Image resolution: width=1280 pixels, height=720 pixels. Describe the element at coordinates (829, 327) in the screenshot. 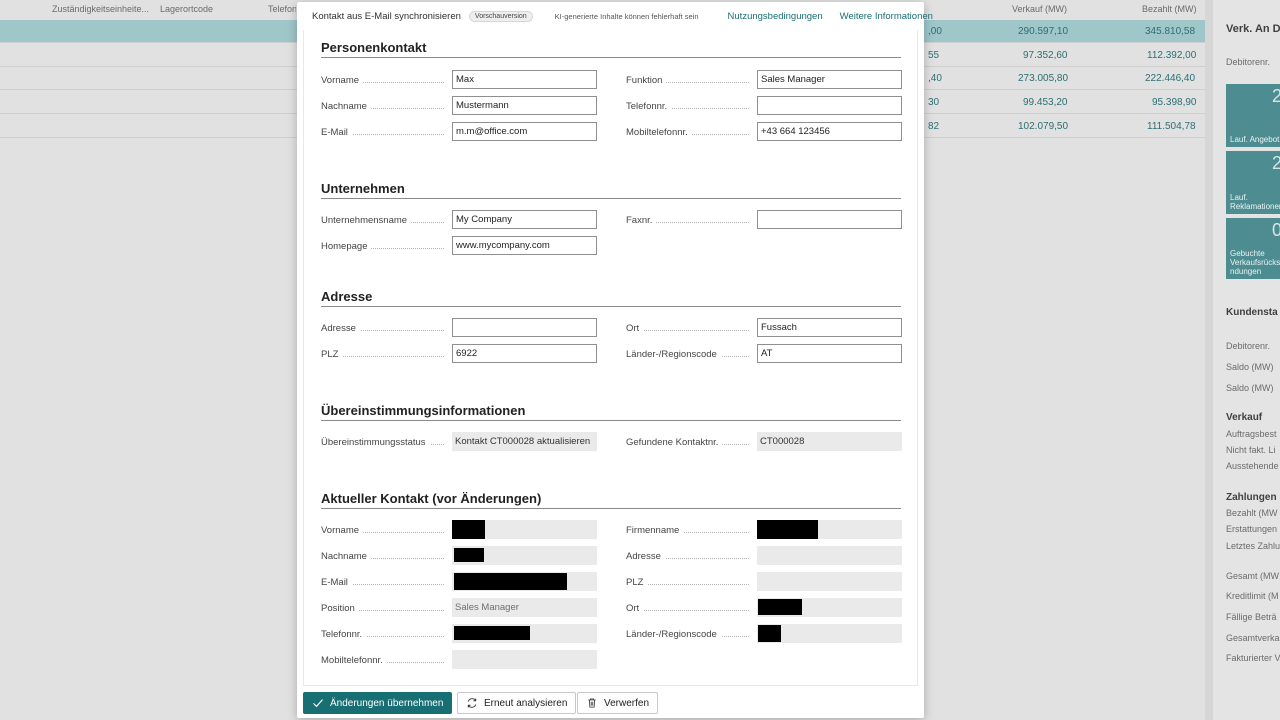

I see `city-input` at that location.